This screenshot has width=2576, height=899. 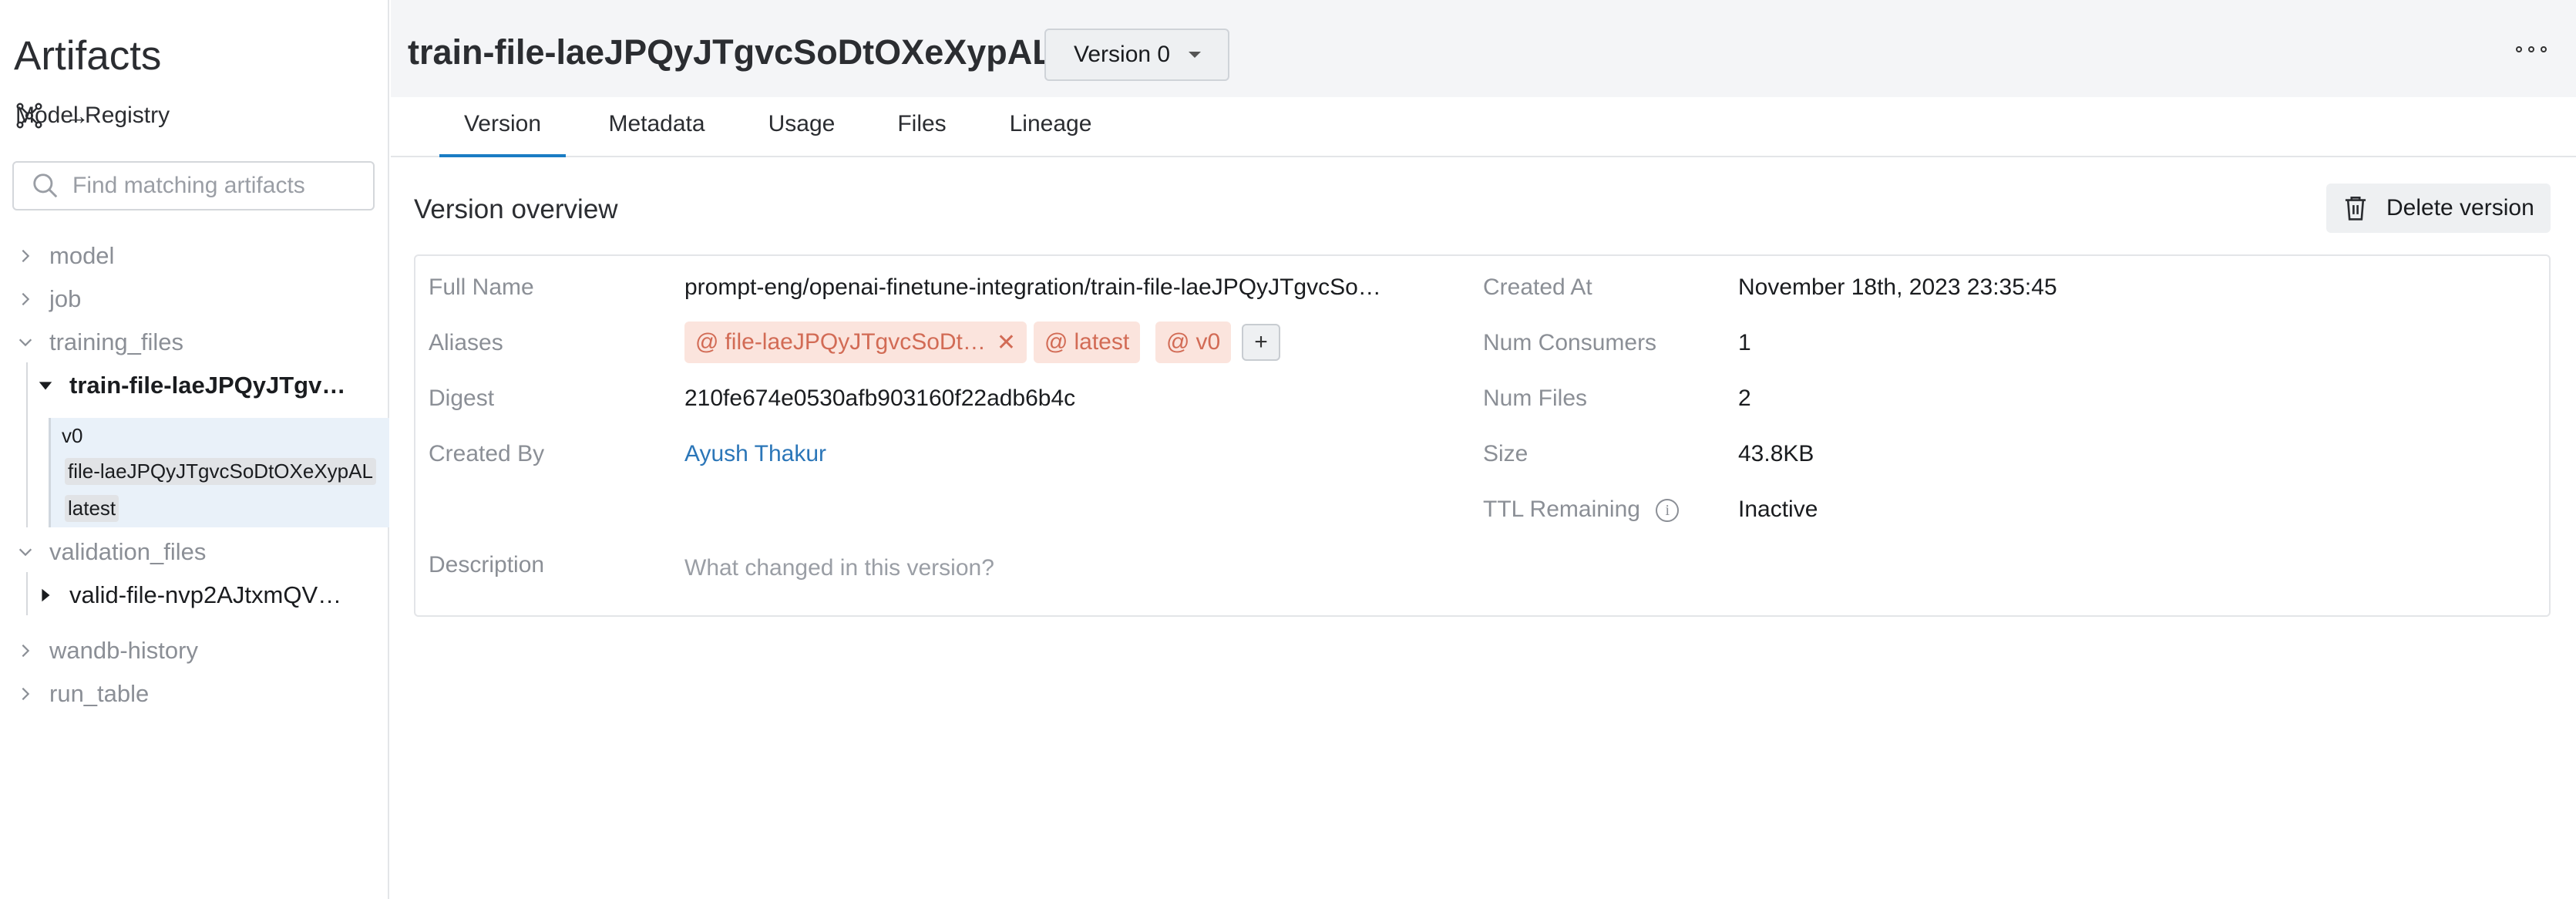 I want to click on num-consumers-label: Num Consumers, so click(x=1570, y=342).